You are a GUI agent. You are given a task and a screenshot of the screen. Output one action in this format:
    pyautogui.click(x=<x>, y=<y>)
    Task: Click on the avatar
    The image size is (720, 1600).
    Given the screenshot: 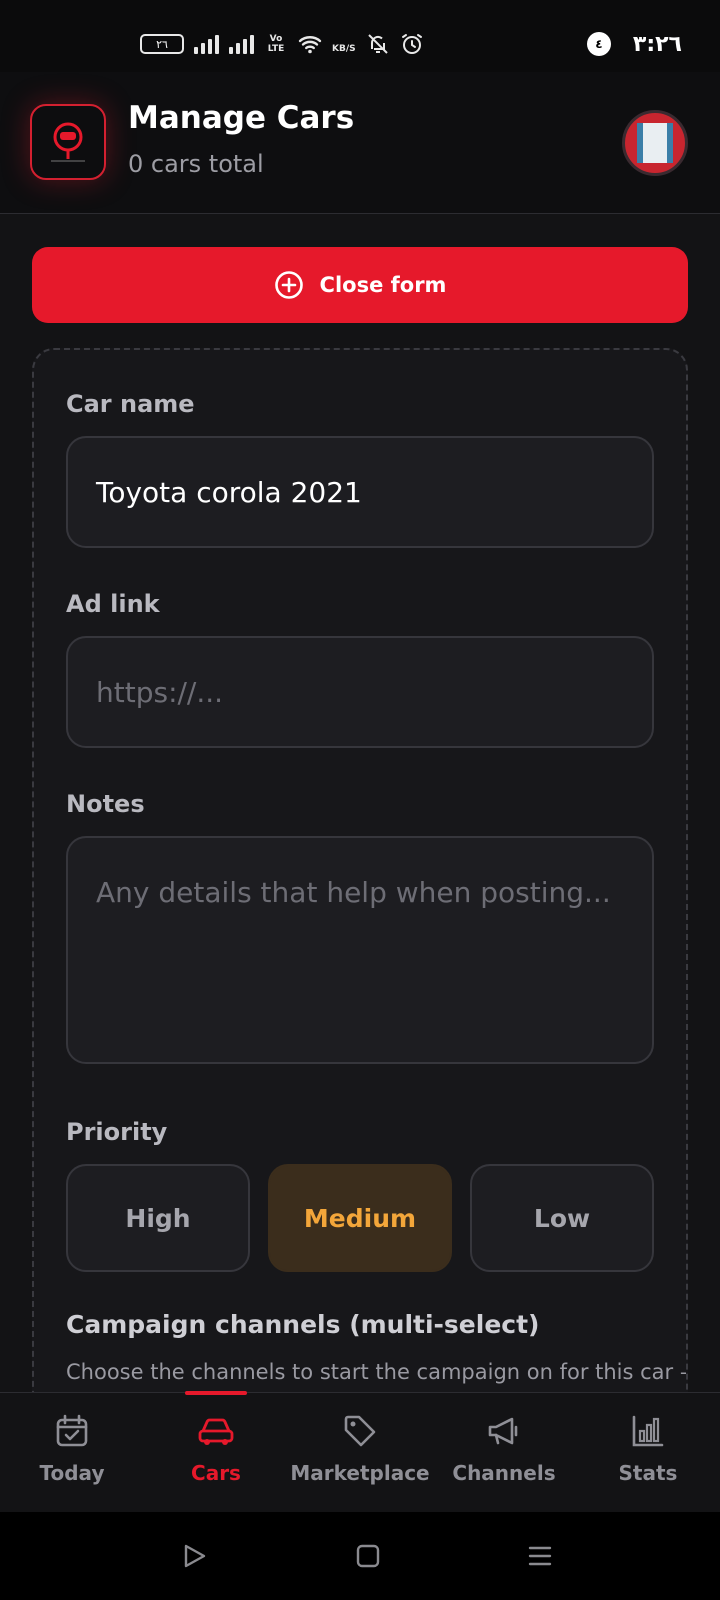 What is the action you would take?
    pyautogui.click(x=655, y=143)
    